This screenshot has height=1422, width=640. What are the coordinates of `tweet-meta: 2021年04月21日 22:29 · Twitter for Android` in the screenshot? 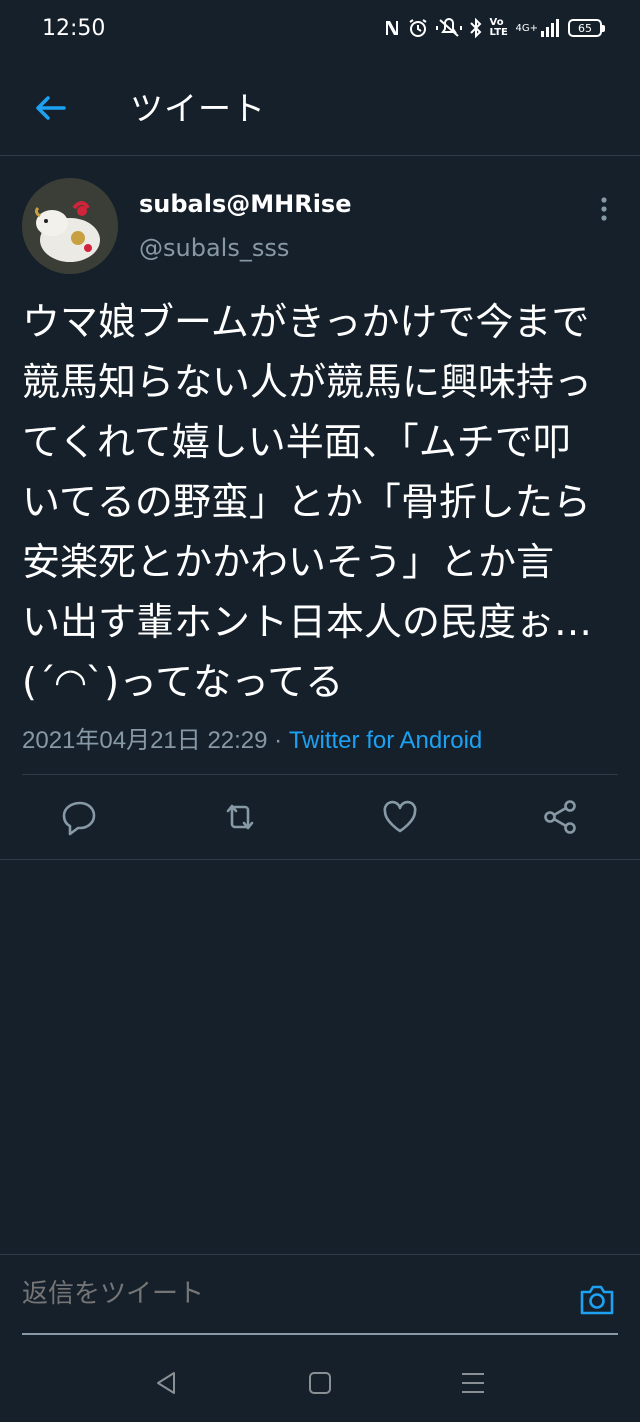 It's located at (252, 737).